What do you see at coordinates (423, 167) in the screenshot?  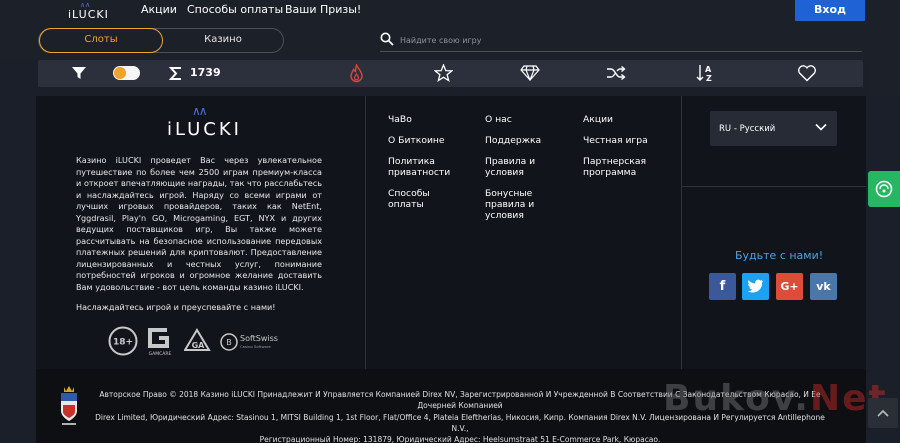 I see `footer-link-privacy: Политика приватности` at bounding box center [423, 167].